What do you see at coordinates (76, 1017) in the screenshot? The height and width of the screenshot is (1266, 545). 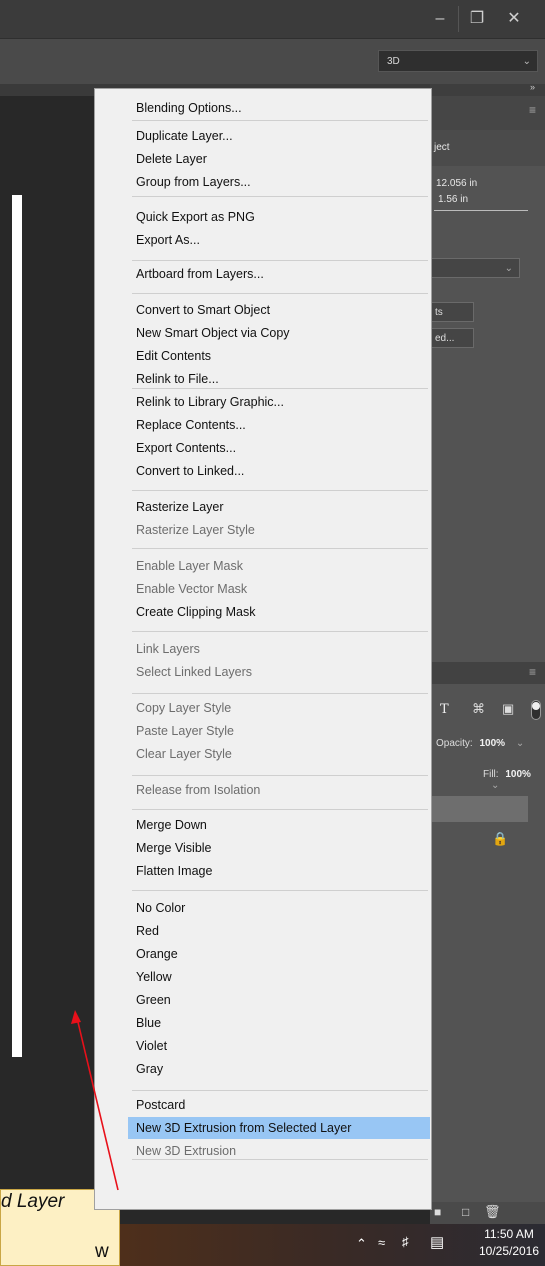 I see `arrow-head` at bounding box center [76, 1017].